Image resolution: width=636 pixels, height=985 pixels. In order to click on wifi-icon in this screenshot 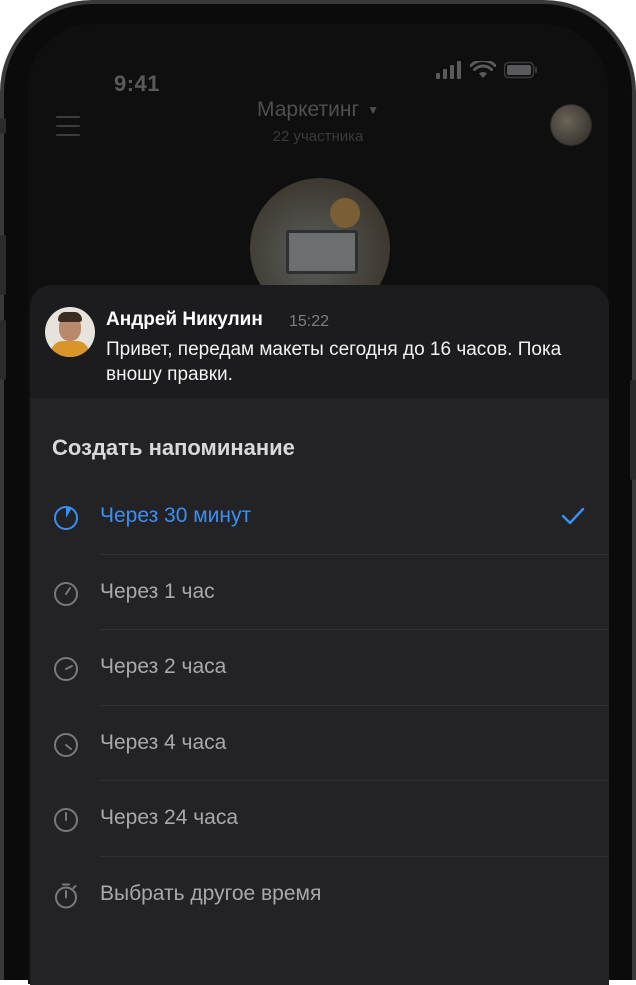, I will do `click(483, 69)`.